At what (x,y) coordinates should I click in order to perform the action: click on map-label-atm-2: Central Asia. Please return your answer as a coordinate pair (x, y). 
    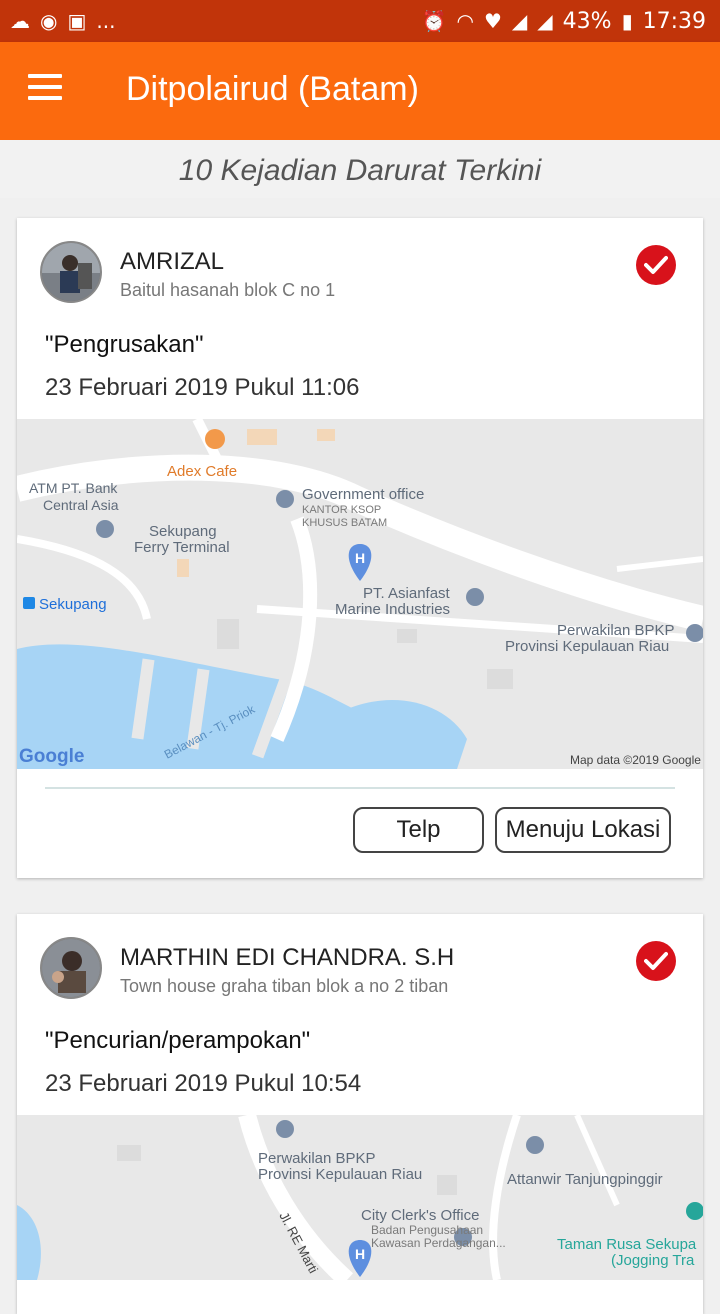
    Looking at the image, I should click on (81, 505).